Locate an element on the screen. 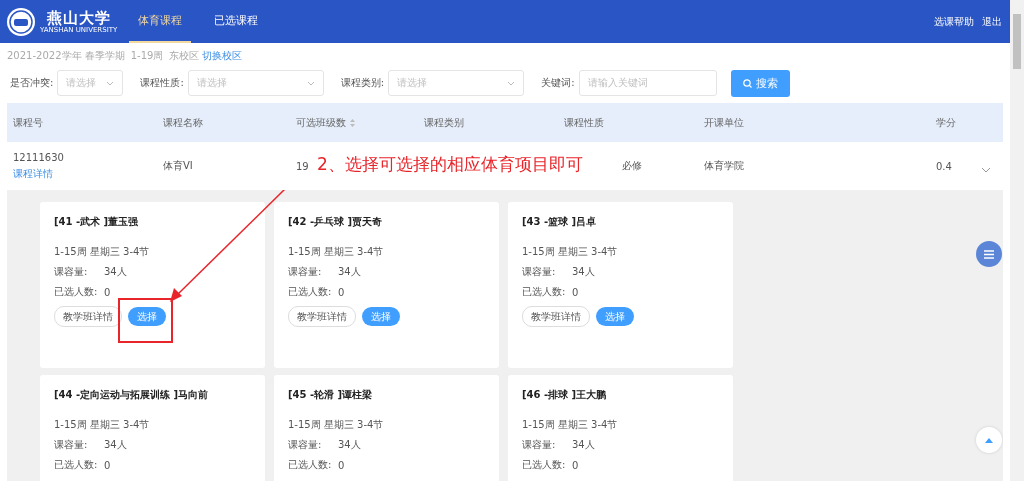  class-title: [41 -武术 ]董玉强 is located at coordinates (97, 222).